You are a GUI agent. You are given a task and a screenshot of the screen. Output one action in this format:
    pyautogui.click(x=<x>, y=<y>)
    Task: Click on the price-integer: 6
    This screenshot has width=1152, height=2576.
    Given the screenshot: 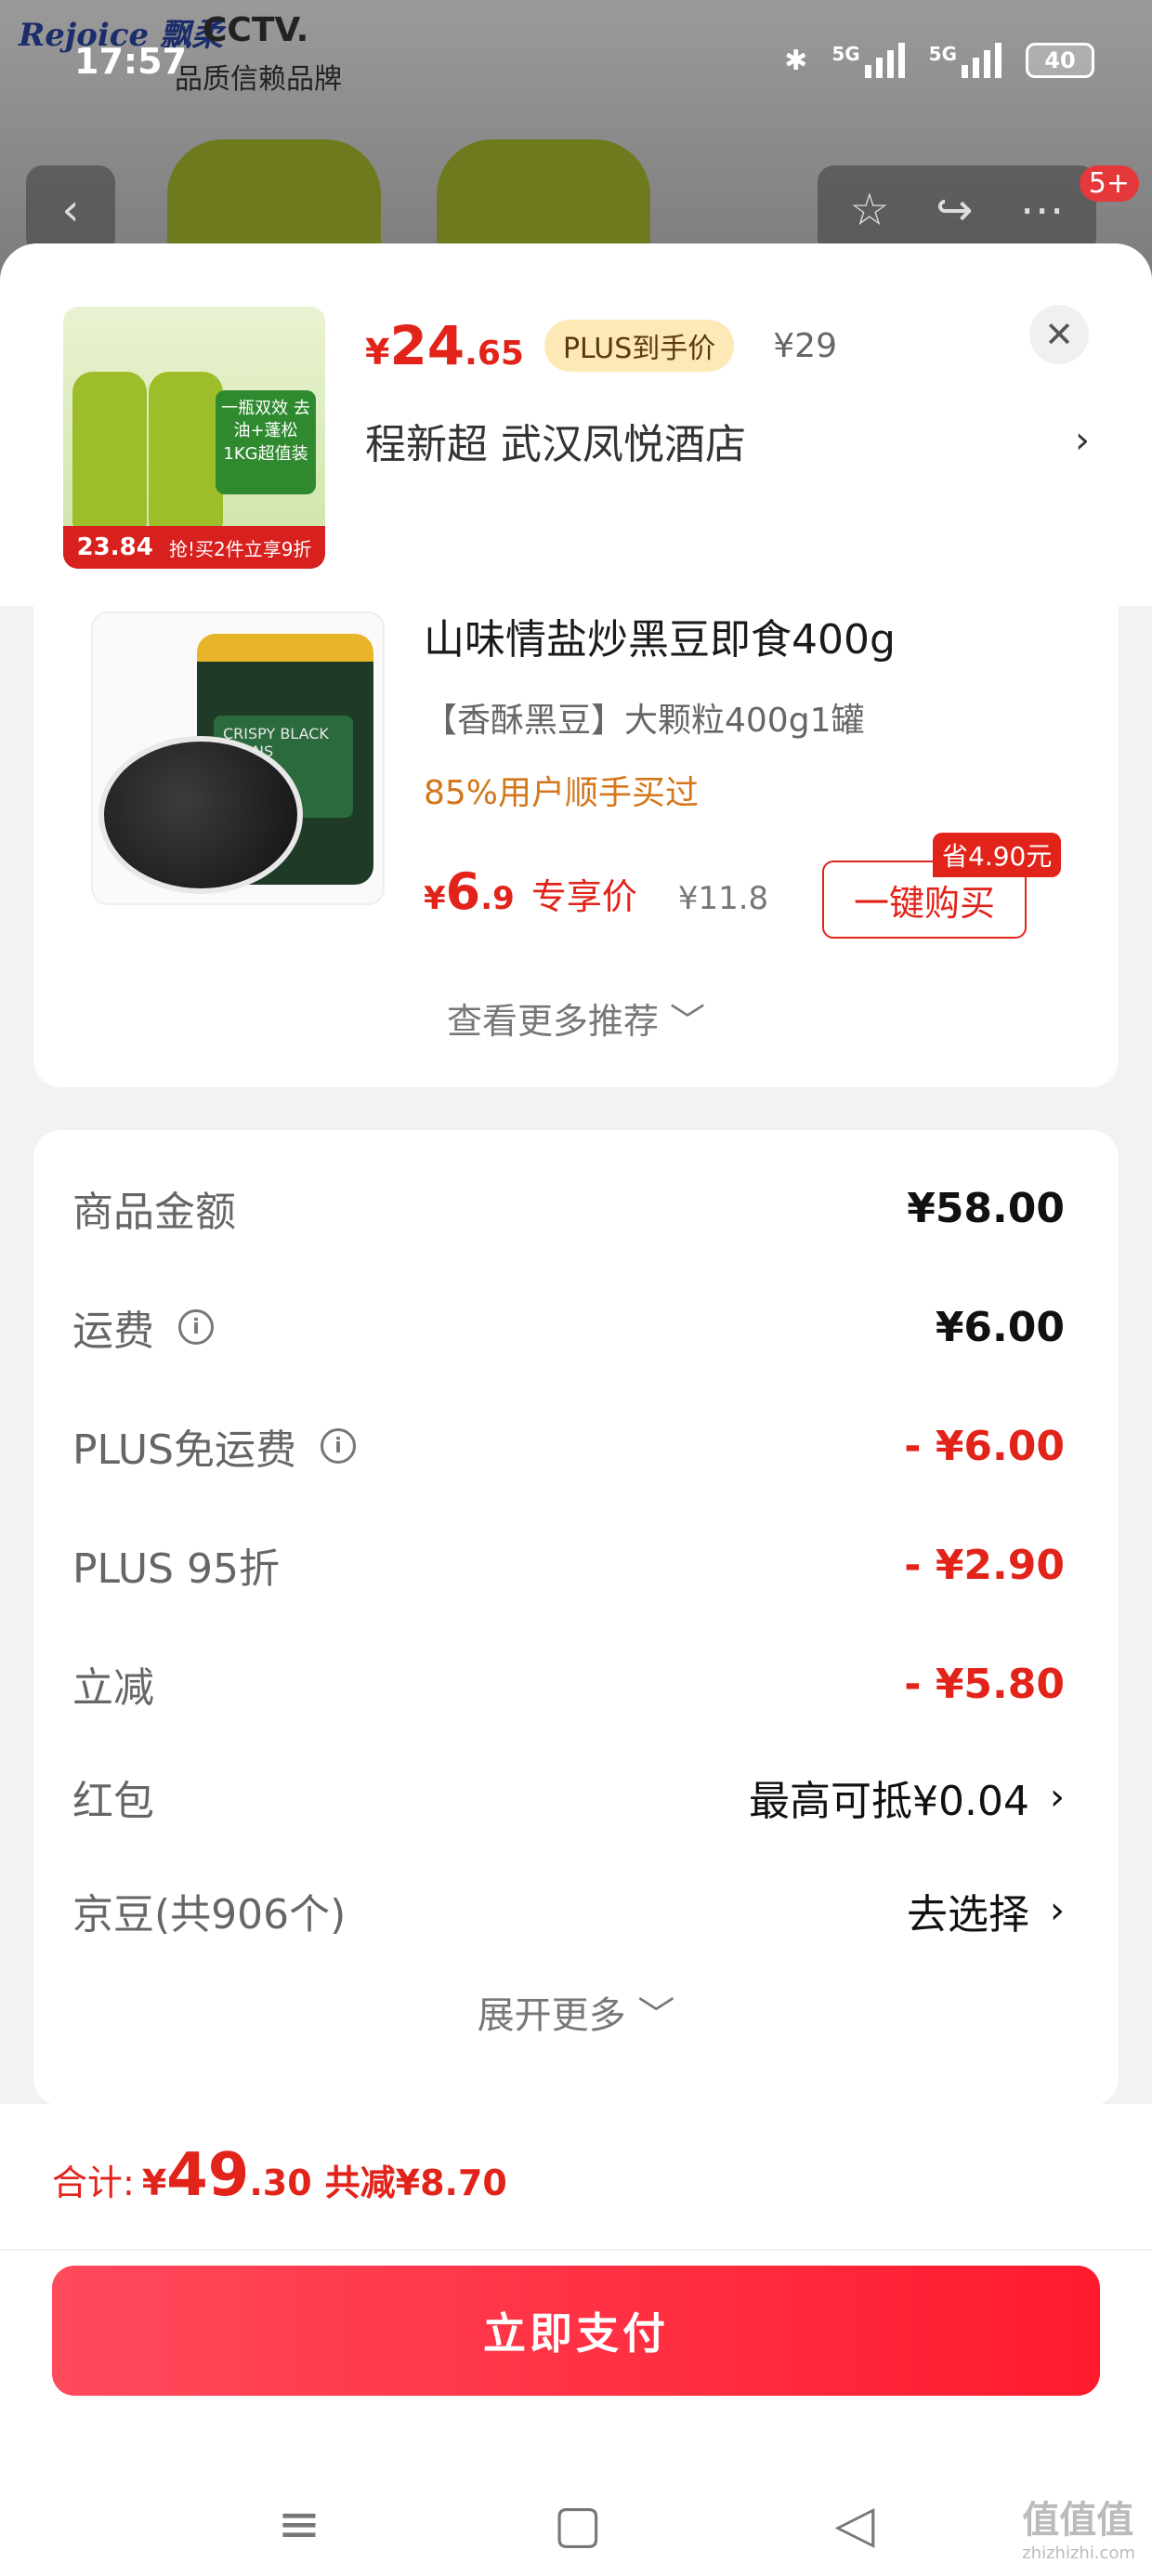 What is the action you would take?
    pyautogui.click(x=463, y=891)
    